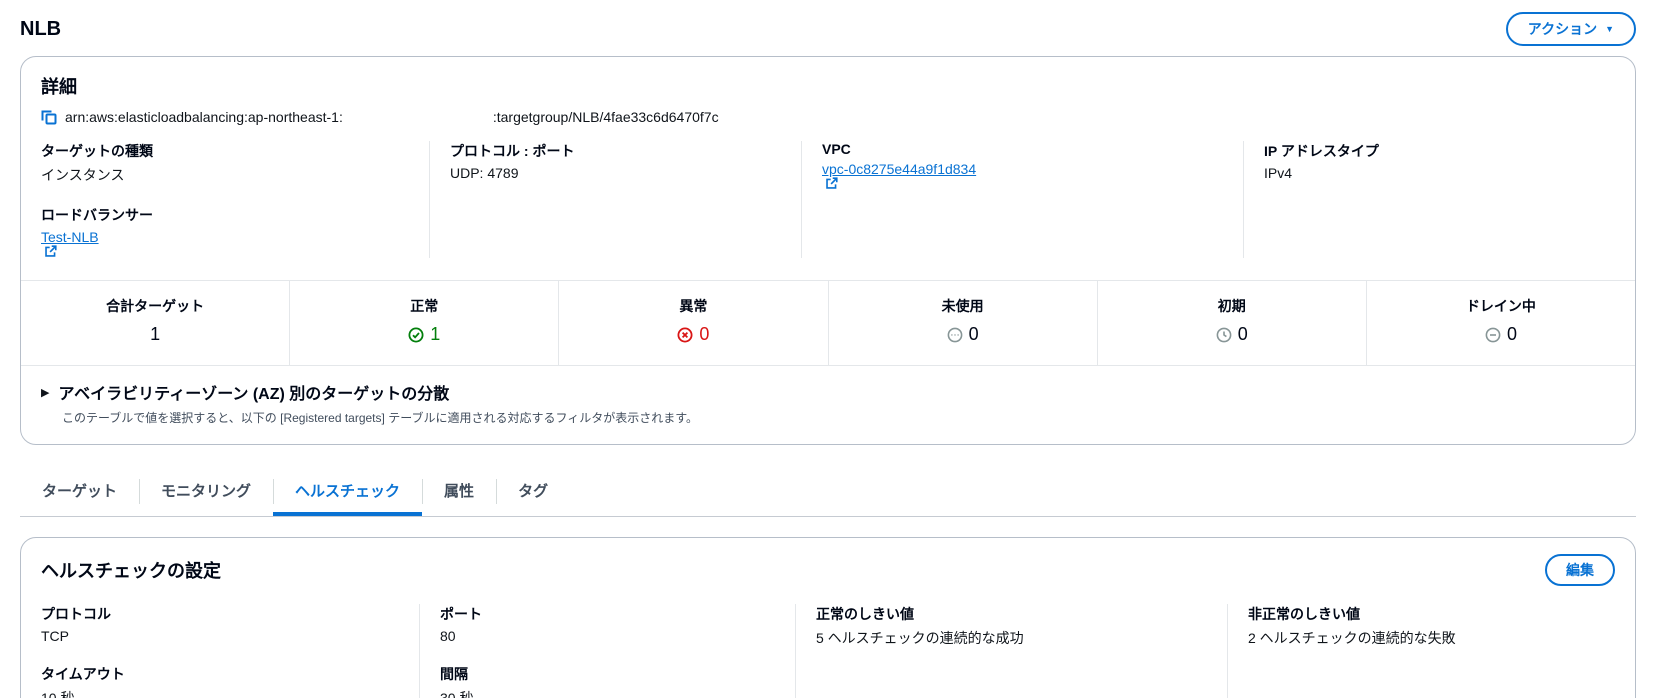  I want to click on field-label: VPC, so click(836, 149).